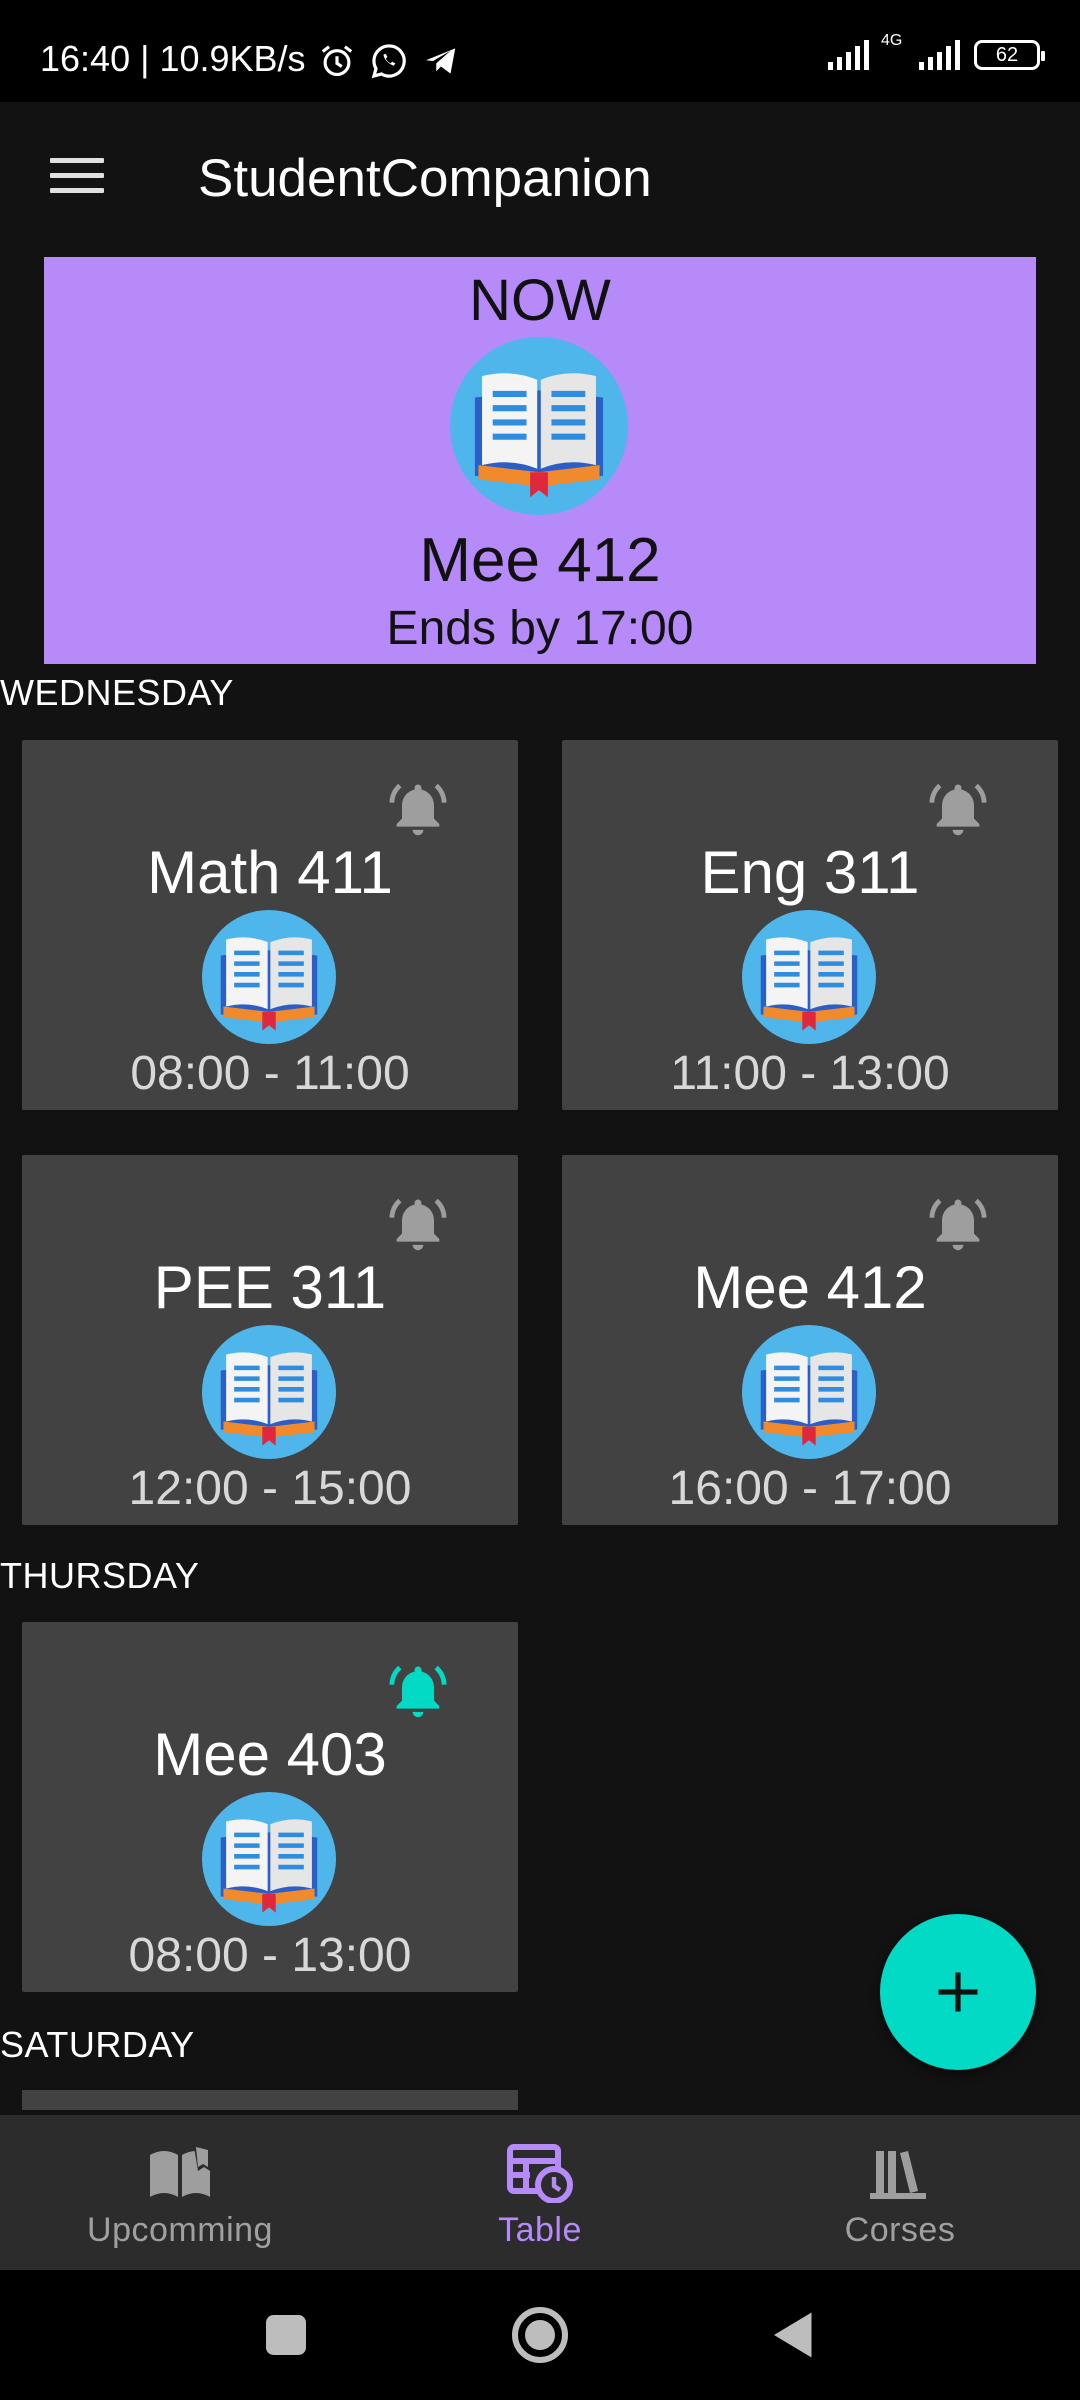 The width and height of the screenshot is (1080, 2400). I want to click on class-card: PEE 311 12:00 - 15:00, so click(270, 1340).